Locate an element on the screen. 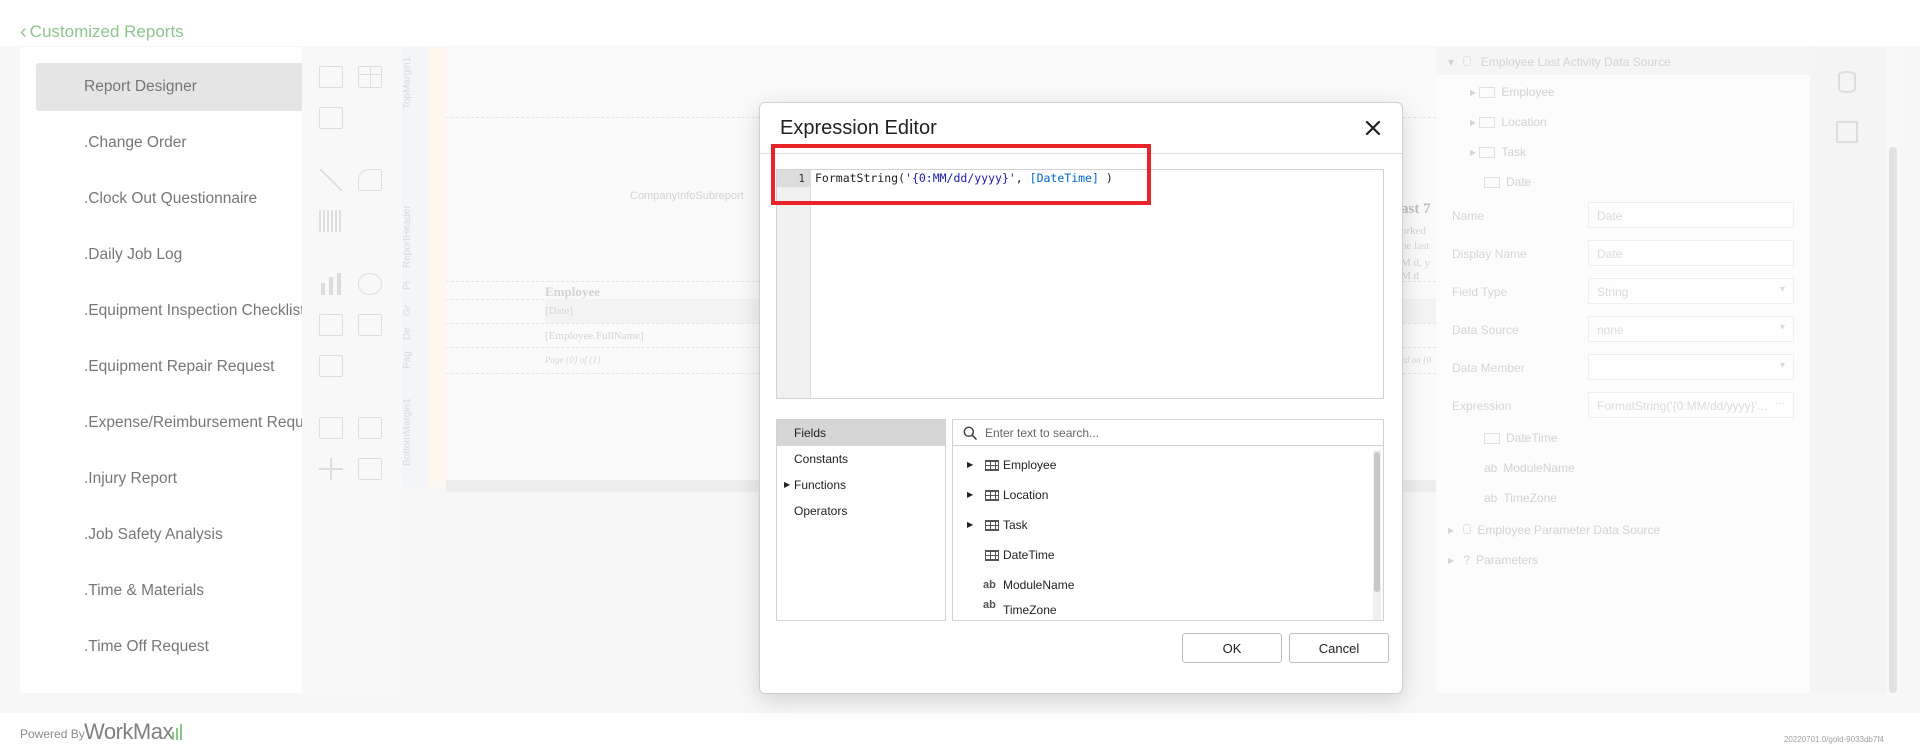  category-constants: Constants is located at coordinates (861, 459).